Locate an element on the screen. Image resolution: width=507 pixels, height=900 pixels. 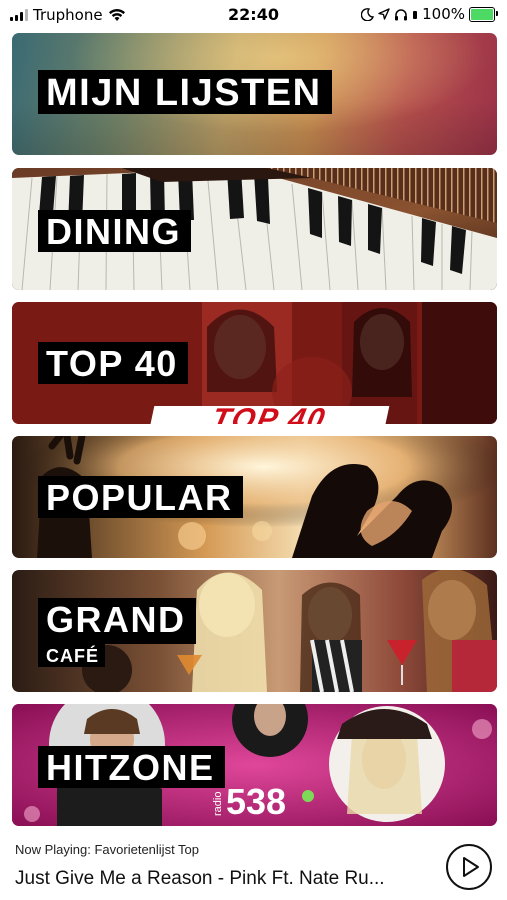
tile-title: GRAND is located at coordinates (117, 621).